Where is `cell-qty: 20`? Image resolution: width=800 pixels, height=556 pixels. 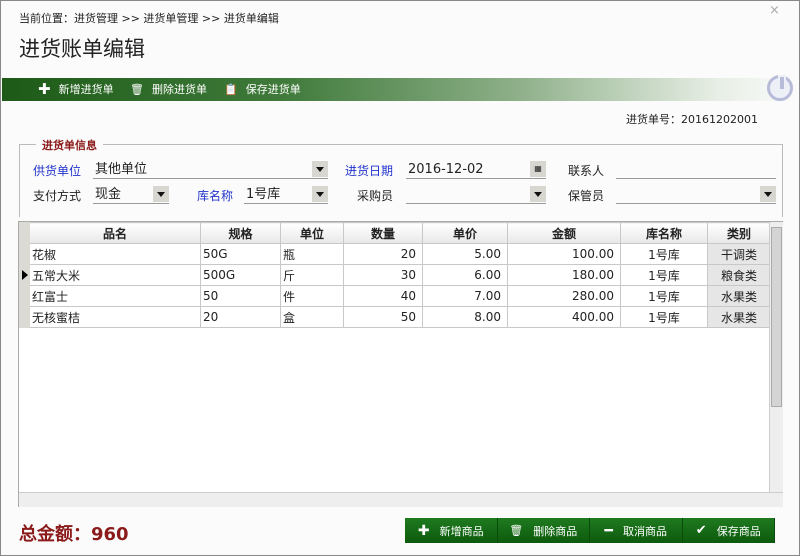 cell-qty: 20 is located at coordinates (383, 254).